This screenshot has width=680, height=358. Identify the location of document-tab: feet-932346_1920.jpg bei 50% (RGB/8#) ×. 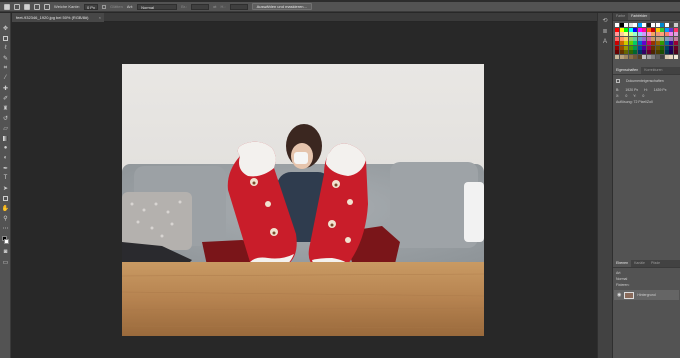
(58, 17).